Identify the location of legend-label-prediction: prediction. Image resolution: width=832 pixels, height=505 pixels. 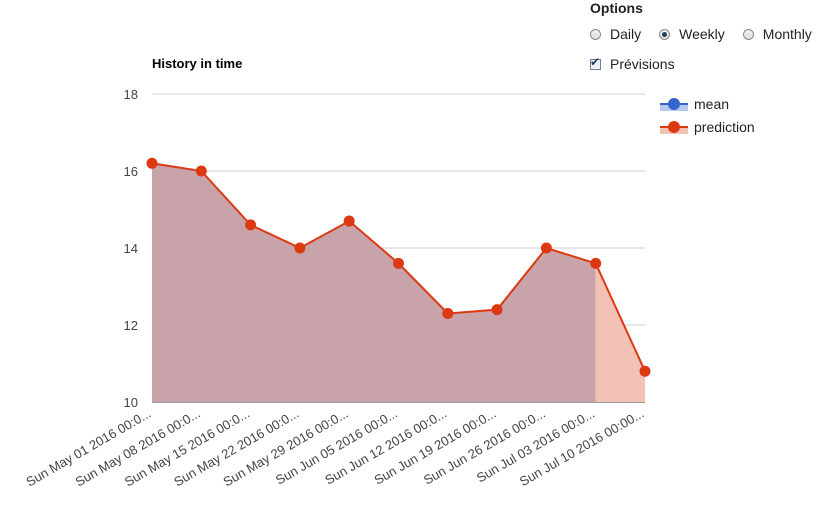
(724, 126).